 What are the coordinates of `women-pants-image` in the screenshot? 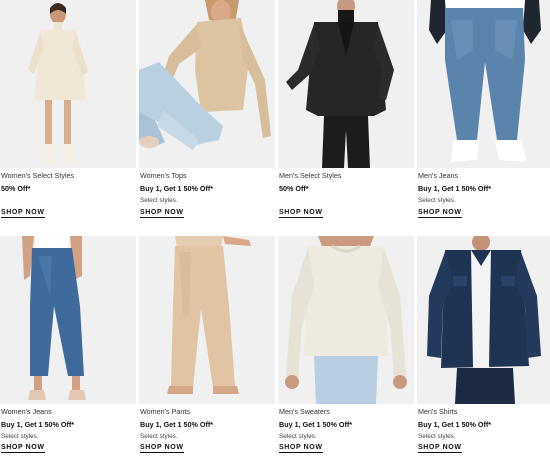 It's located at (207, 320).